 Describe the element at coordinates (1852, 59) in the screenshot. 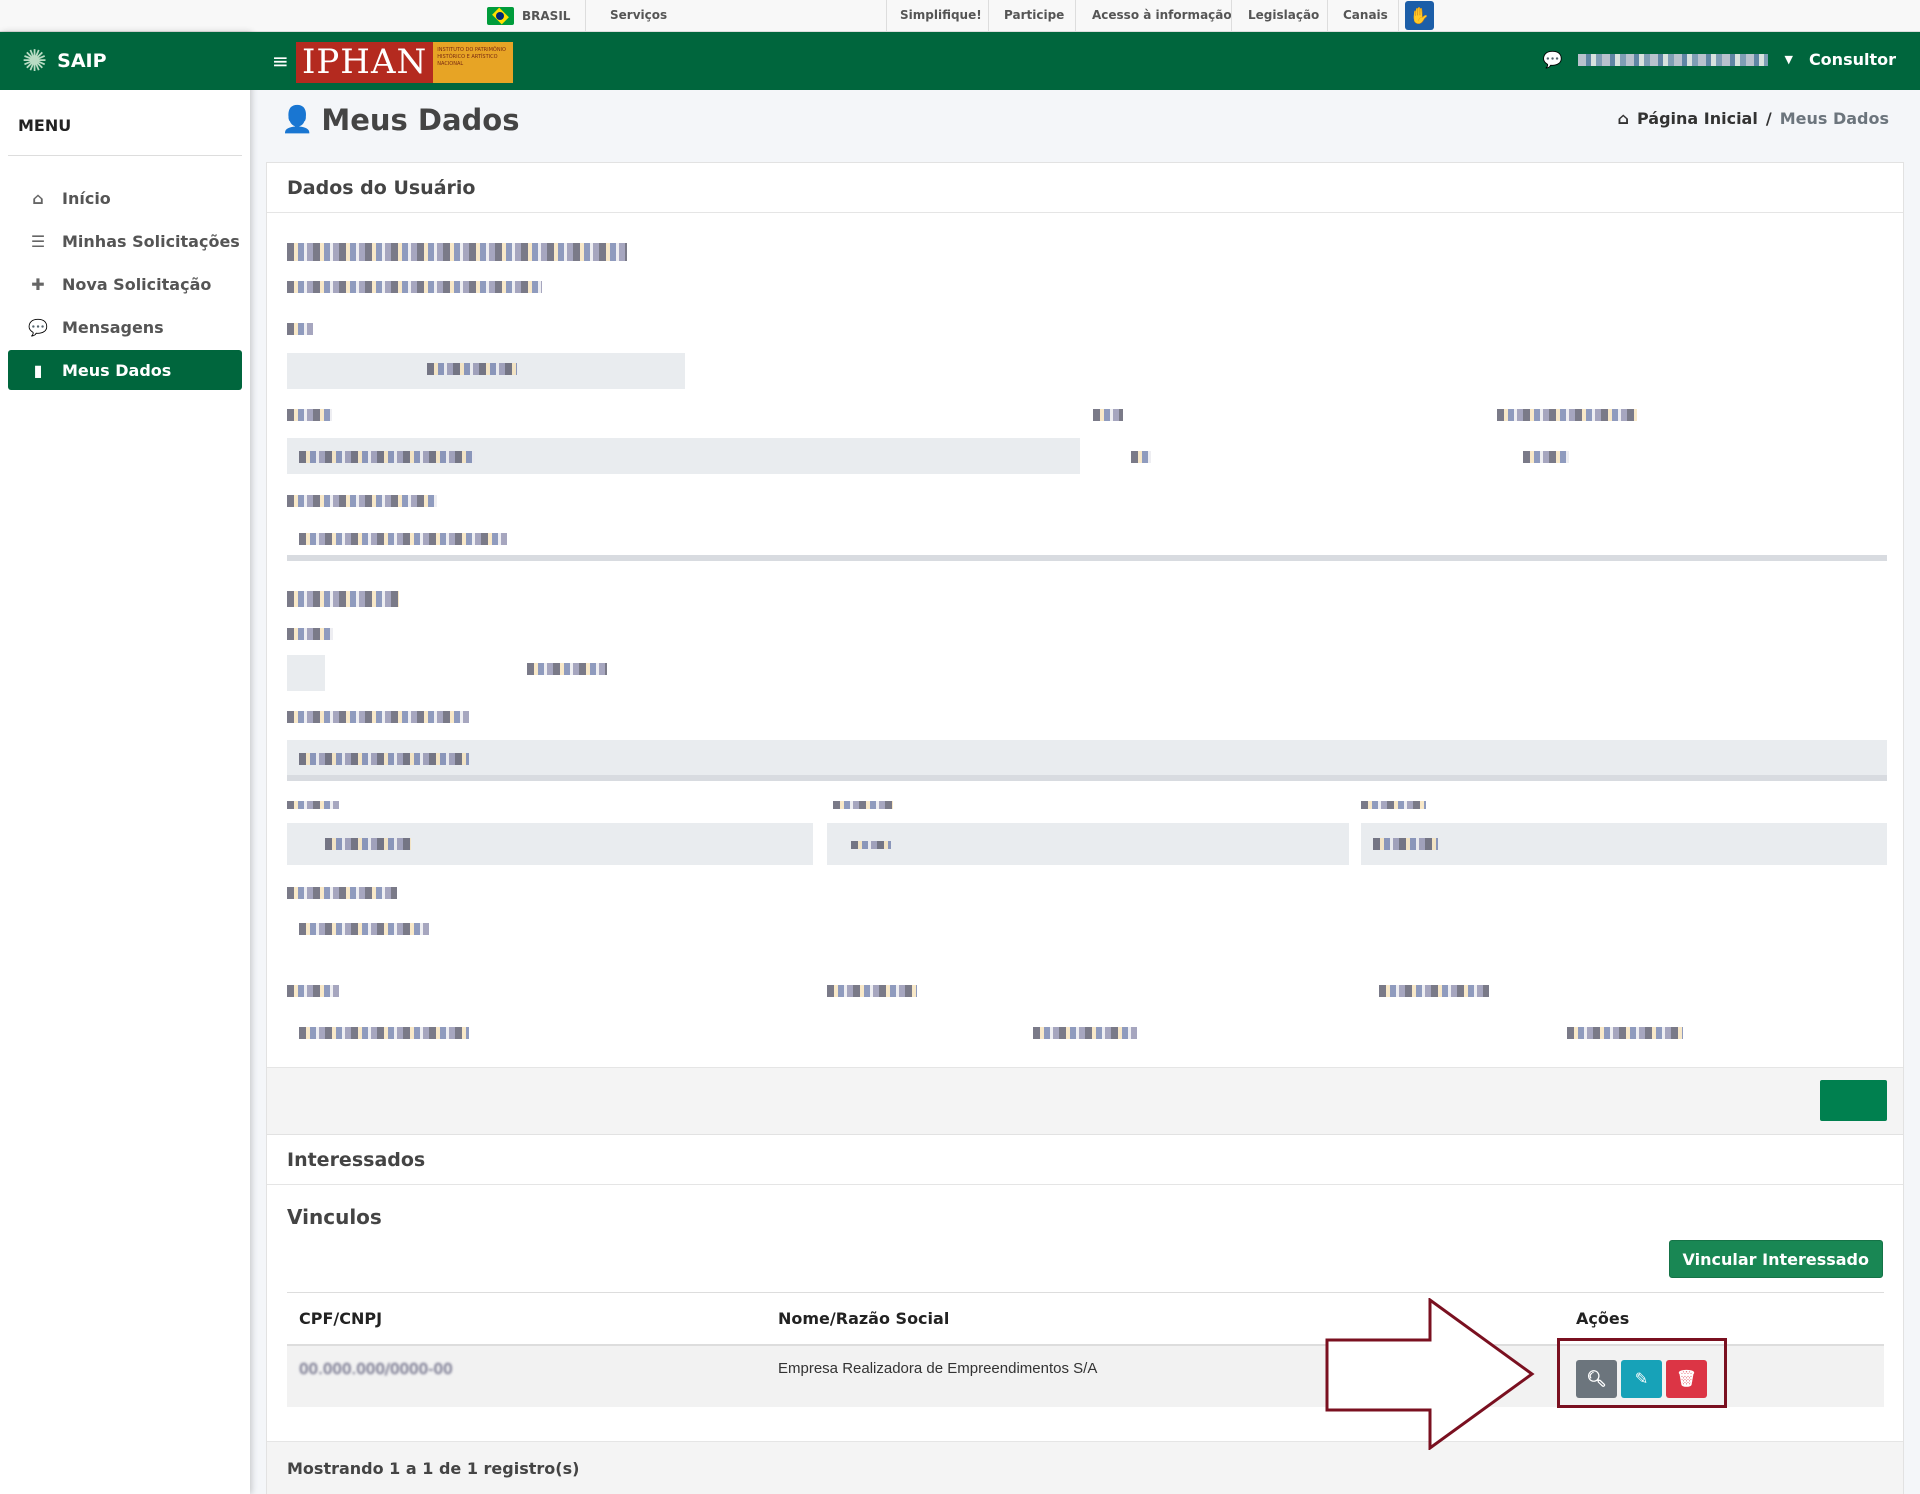

I see `user-role: Consultor` at that location.